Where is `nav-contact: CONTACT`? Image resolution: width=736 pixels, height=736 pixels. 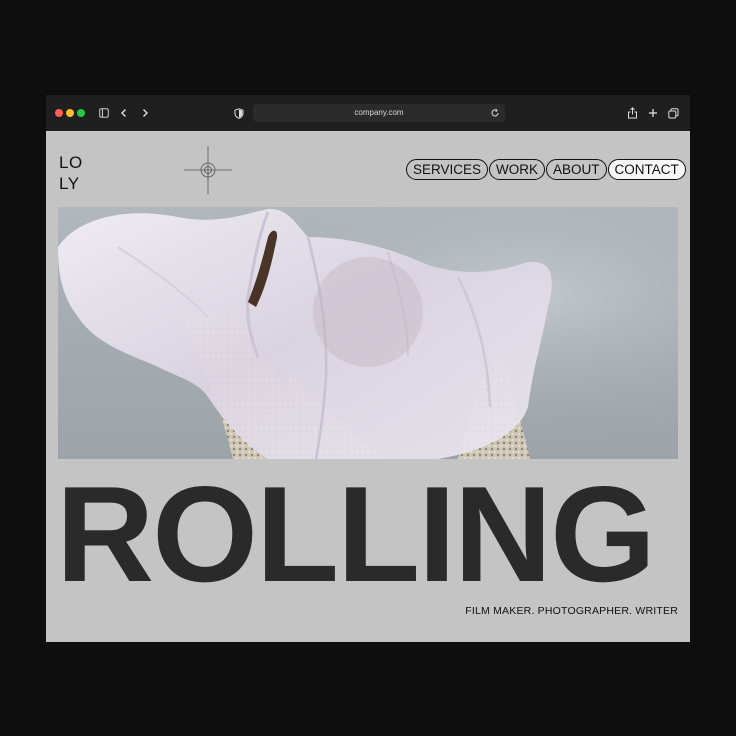 nav-contact: CONTACT is located at coordinates (646, 169).